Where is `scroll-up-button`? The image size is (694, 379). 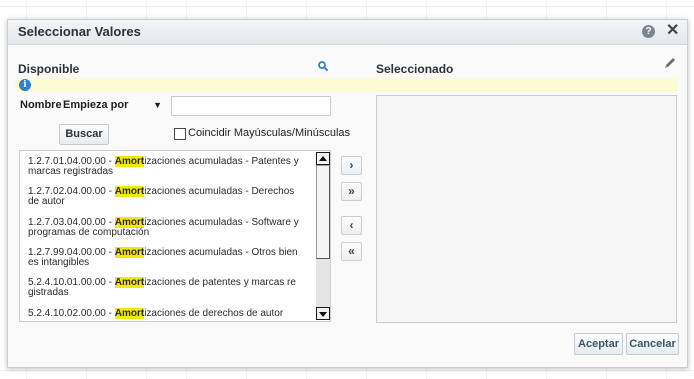
scroll-up-button is located at coordinates (323, 158).